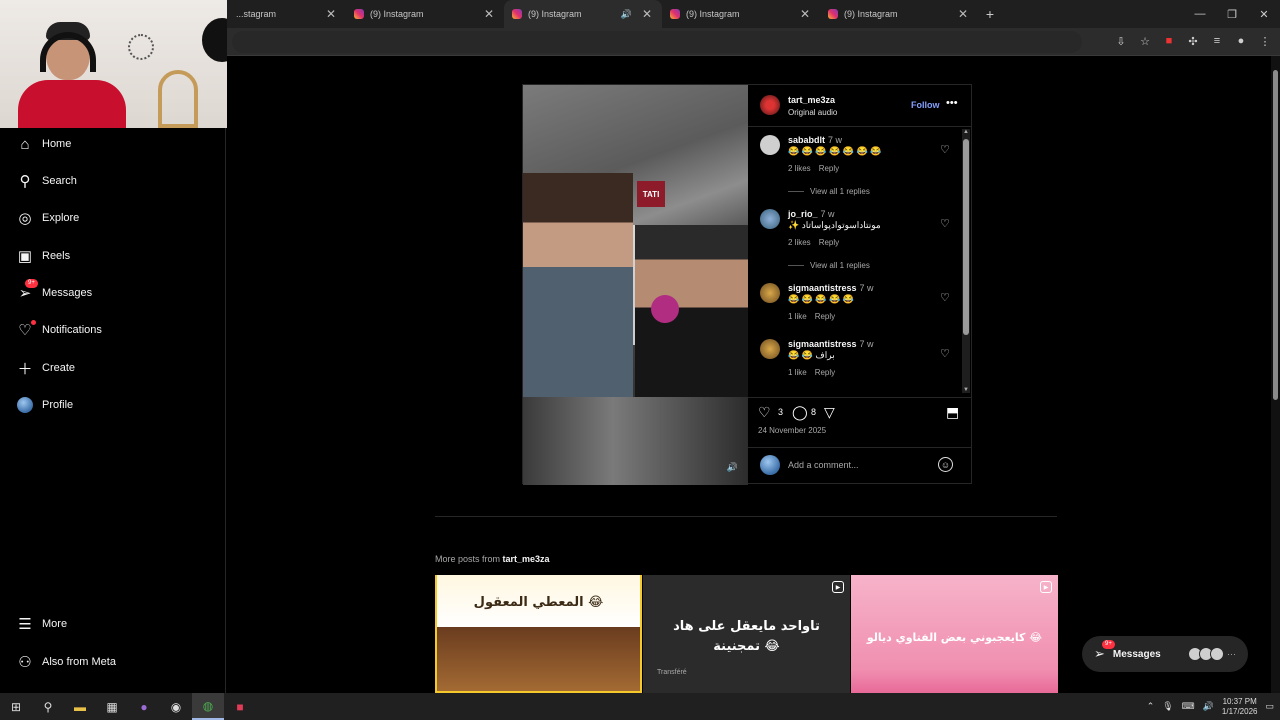  I want to click on share-icon: ▽, so click(829, 412).